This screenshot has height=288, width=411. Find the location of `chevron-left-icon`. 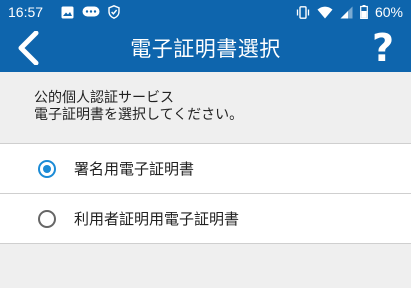

chevron-left-icon is located at coordinates (28, 48).